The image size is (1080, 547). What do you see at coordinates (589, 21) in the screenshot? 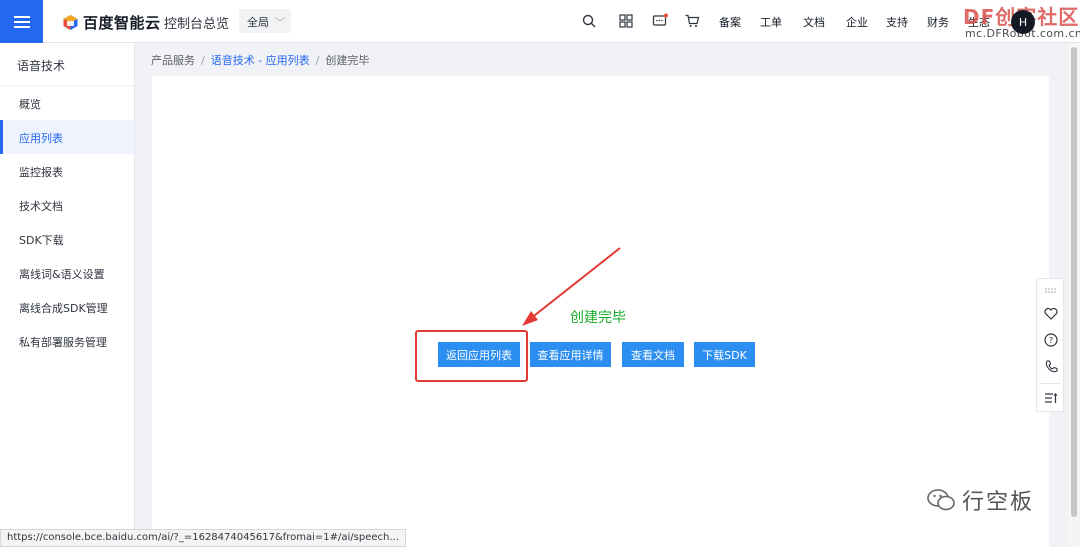
I see `search-icon` at bounding box center [589, 21].